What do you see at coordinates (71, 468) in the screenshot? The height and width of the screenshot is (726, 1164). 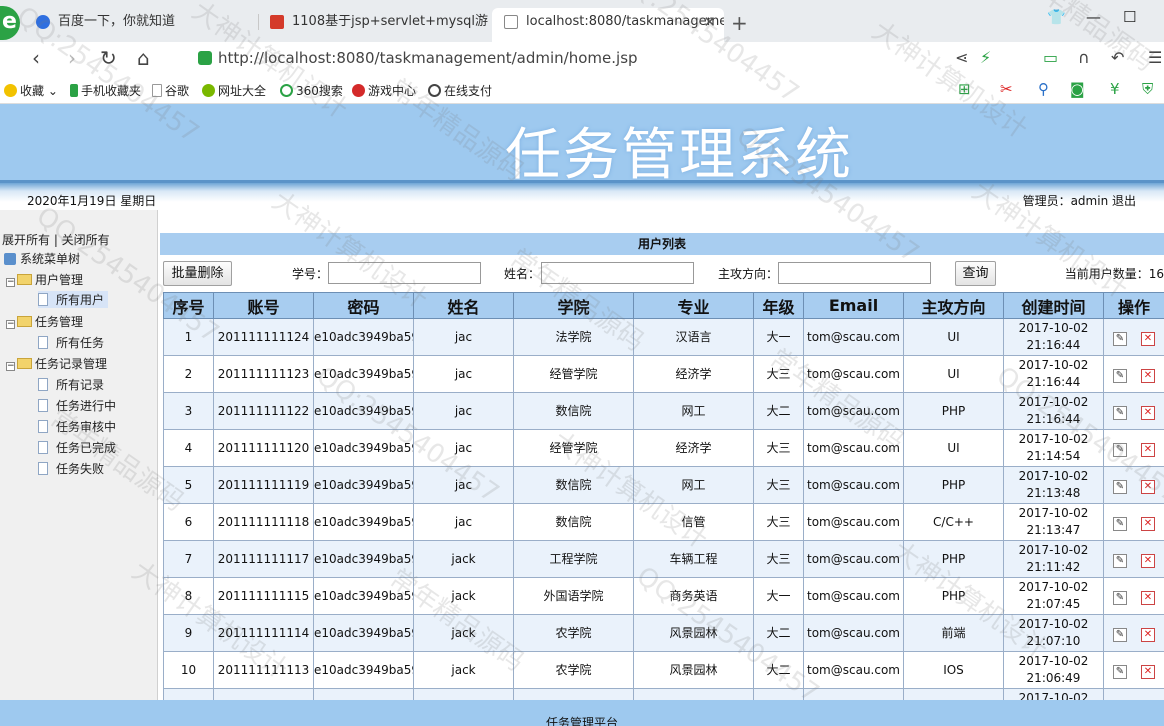 I see `sidebar-item-failed: 任务失败` at bounding box center [71, 468].